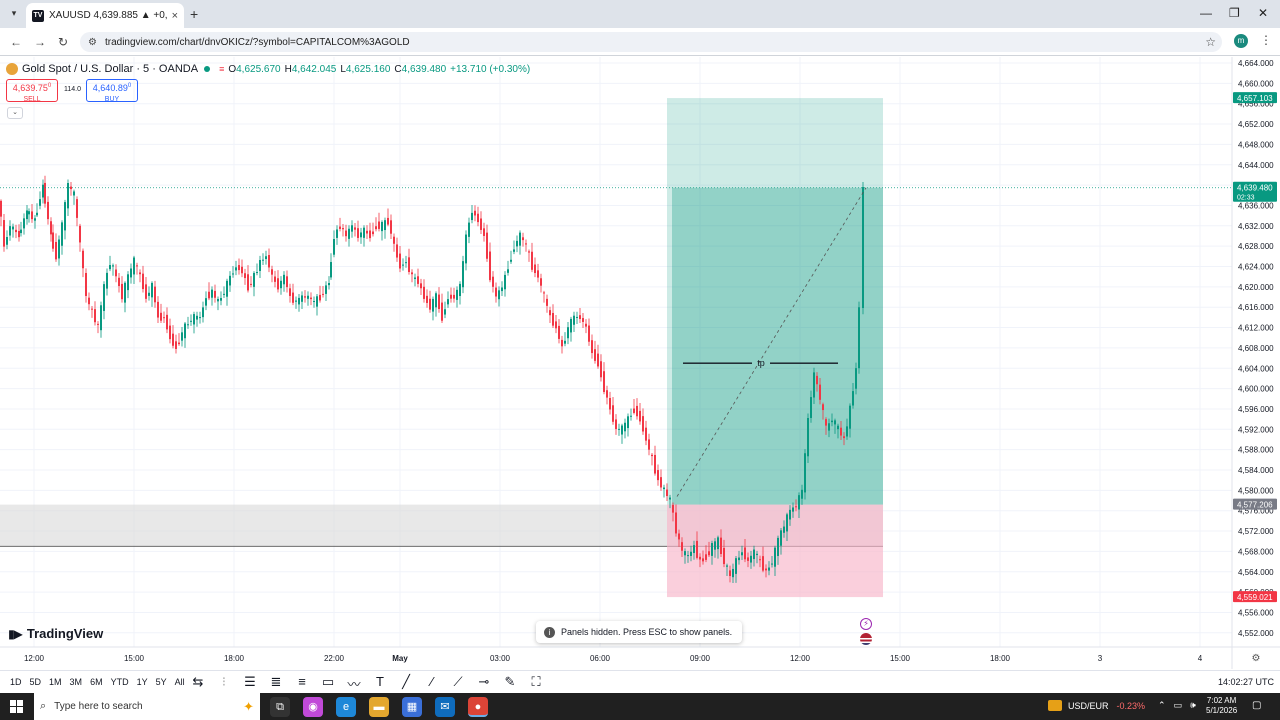 The image size is (1280, 720). I want to click on notification-icon: ▢, so click(1256, 705).